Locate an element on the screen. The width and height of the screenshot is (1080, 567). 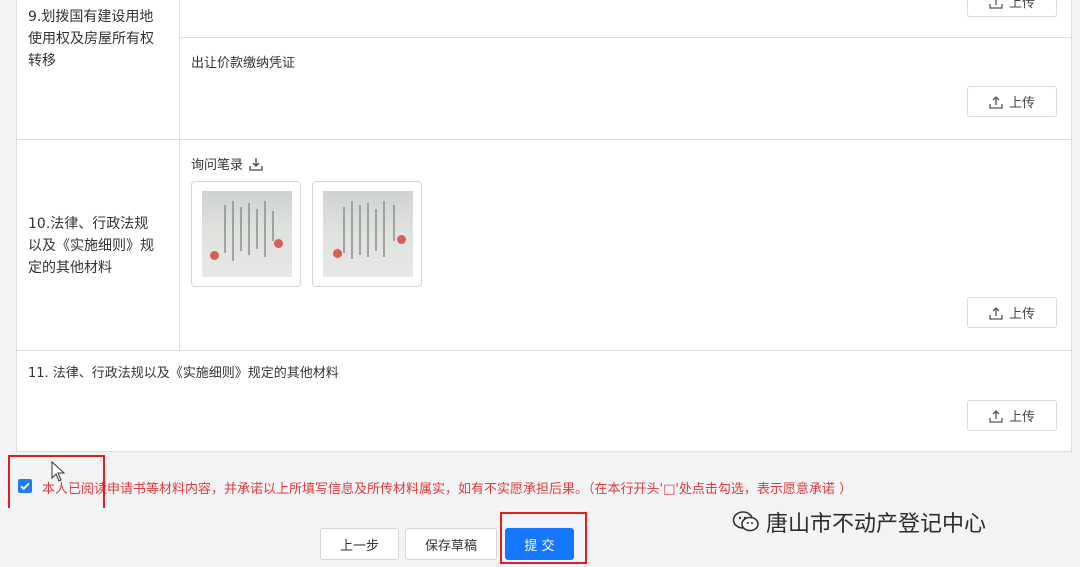
material-title: 询问笔录 is located at coordinates (217, 165).